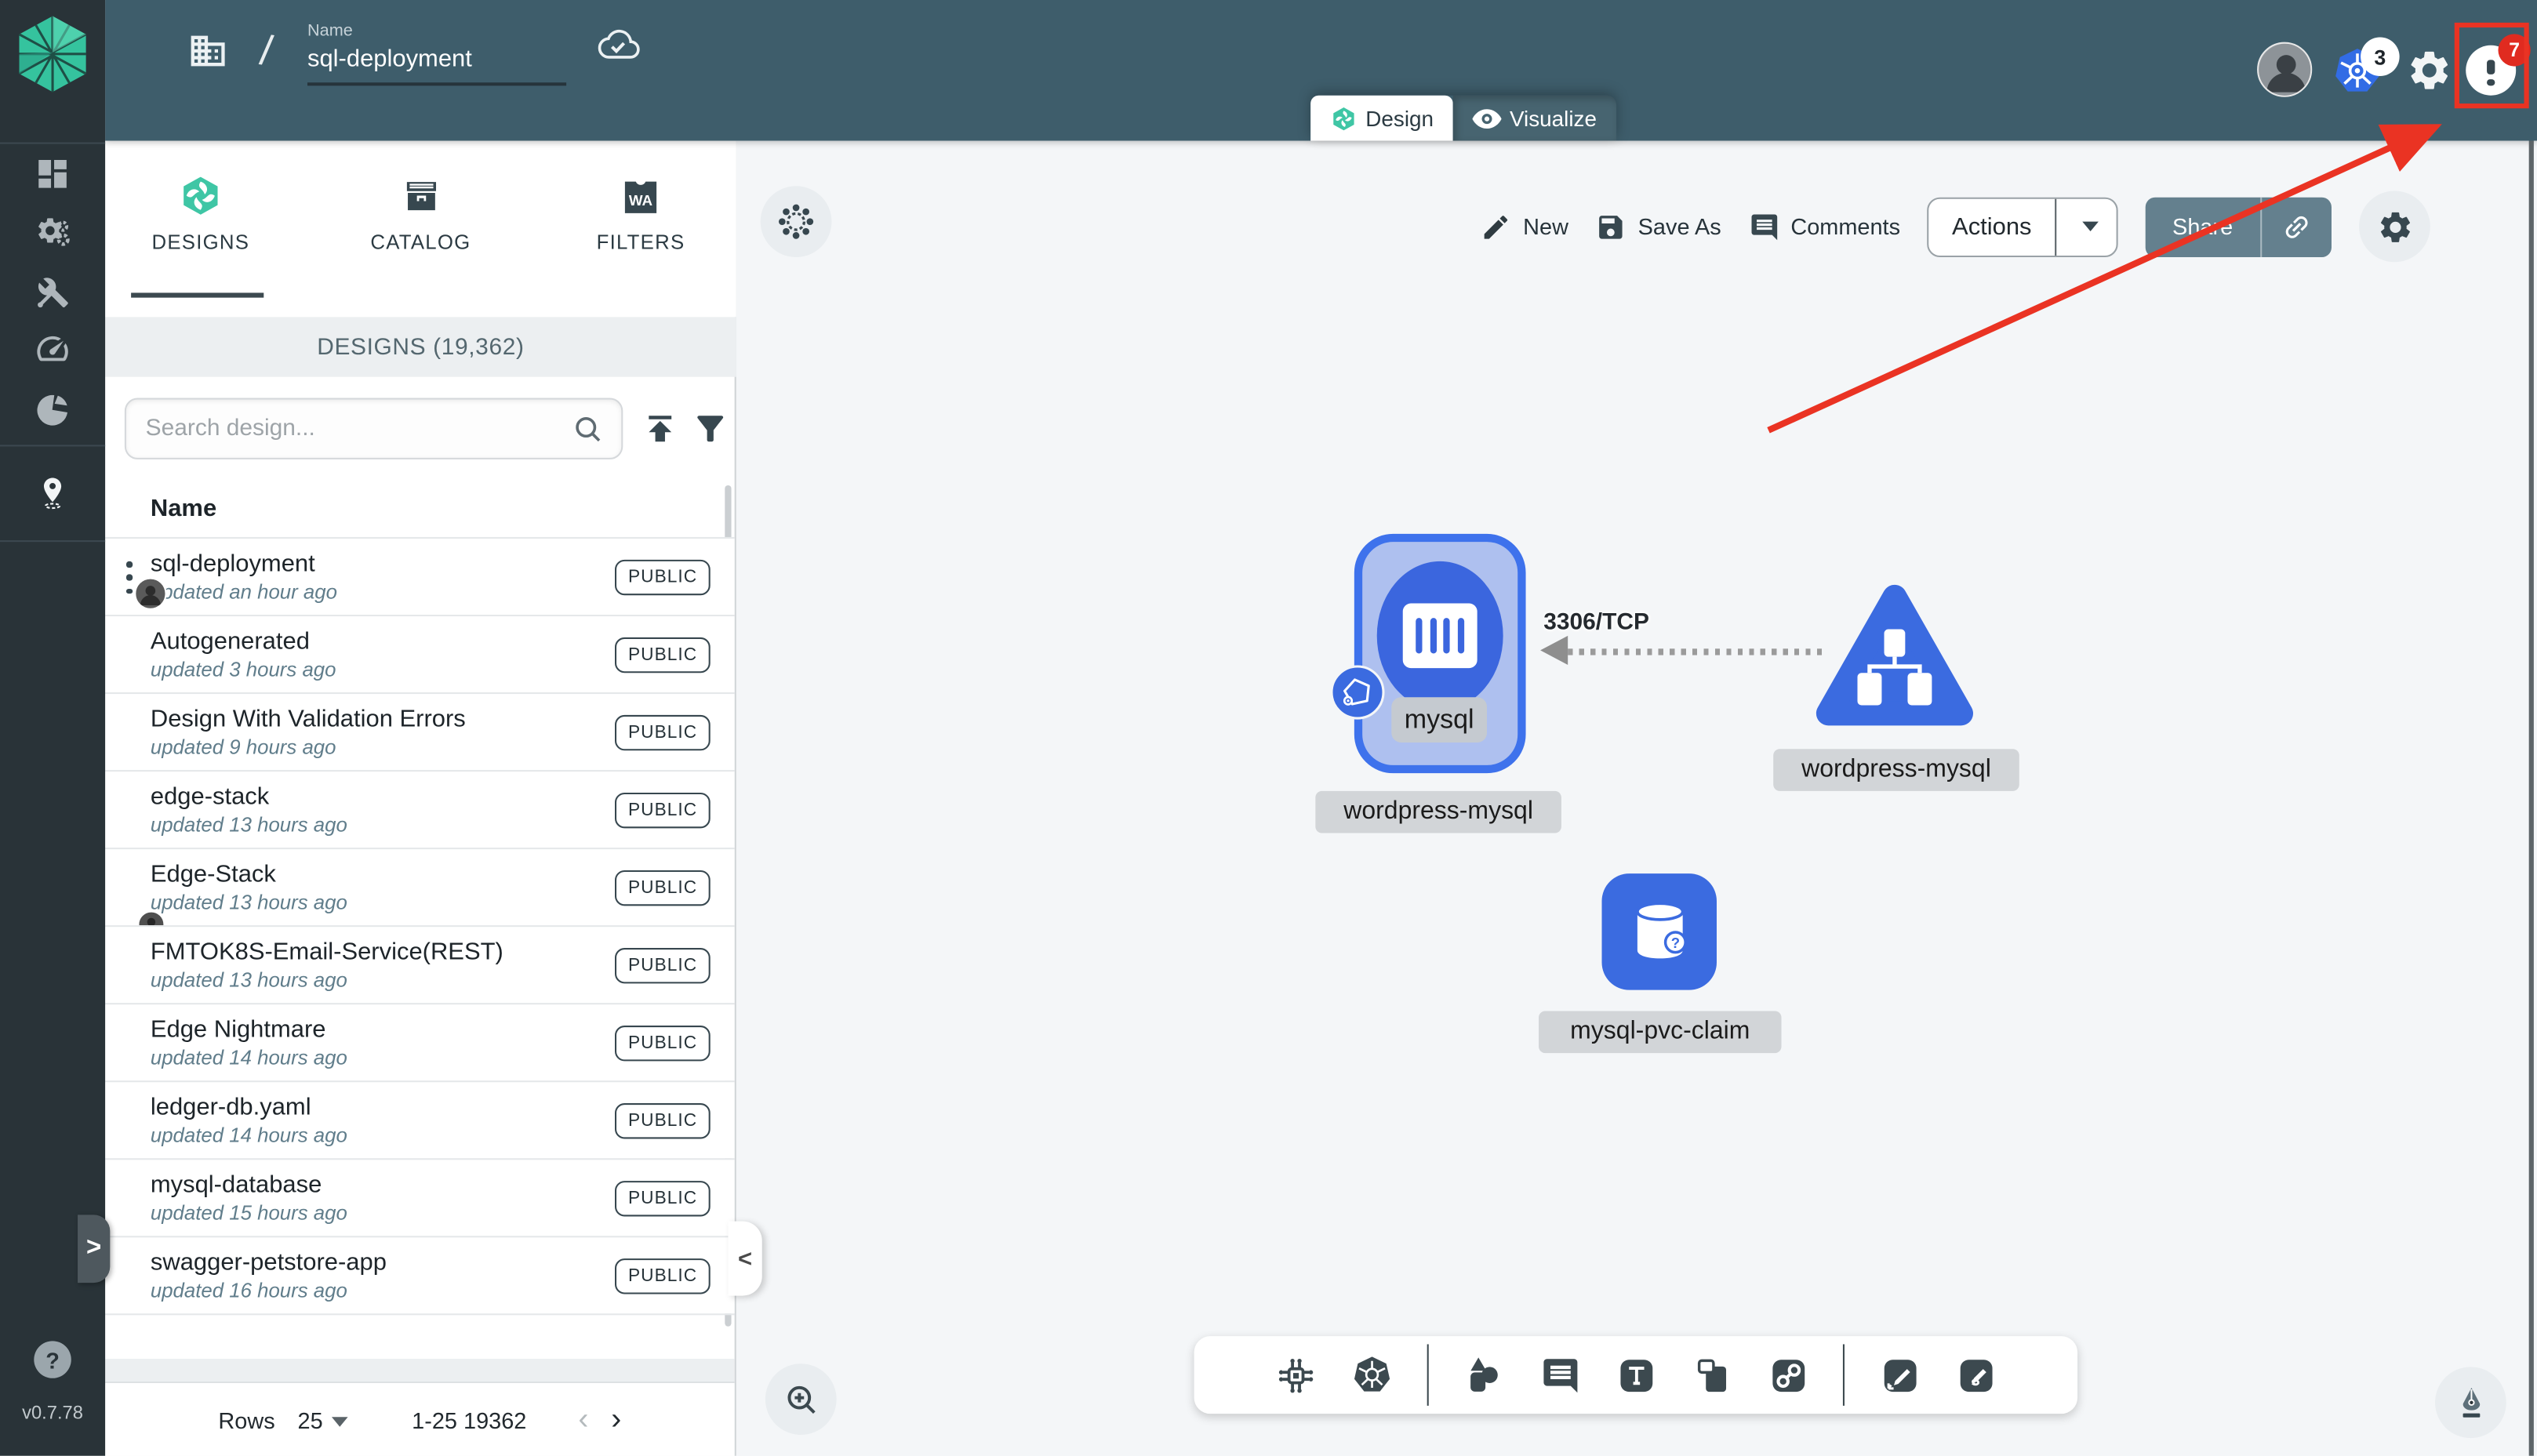  I want to click on comment-tool, so click(1560, 1375).